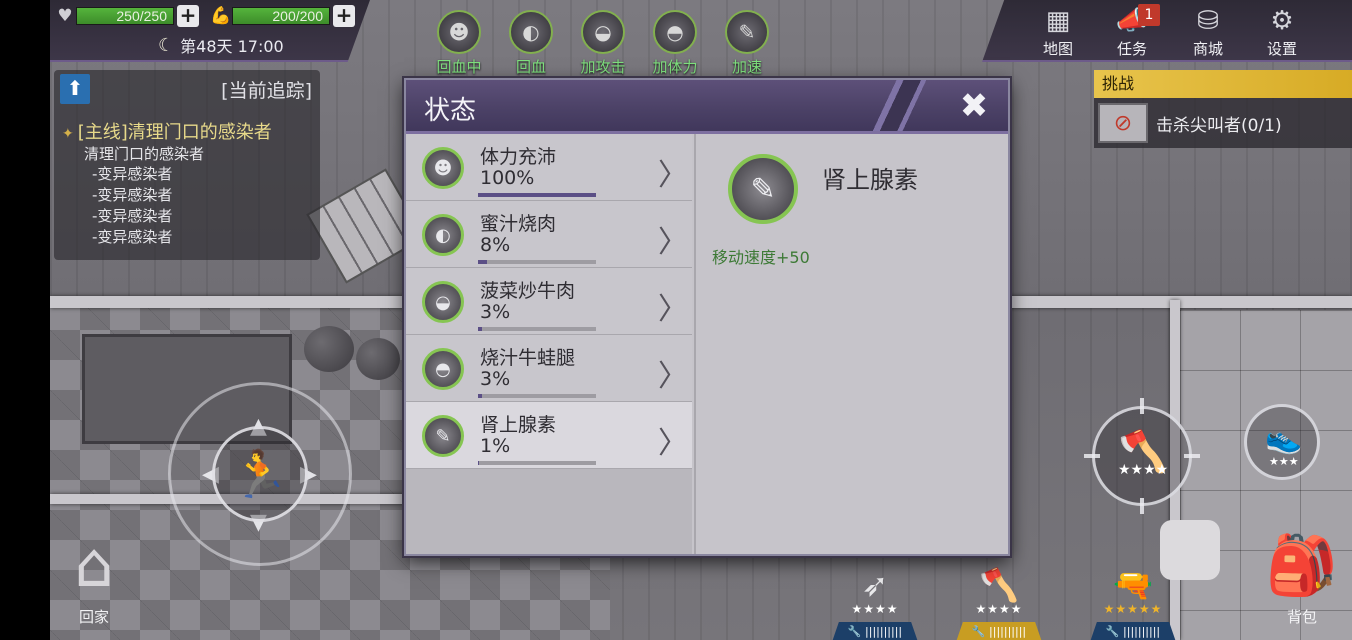  I want to click on status-name: 体力充沛, so click(518, 157).